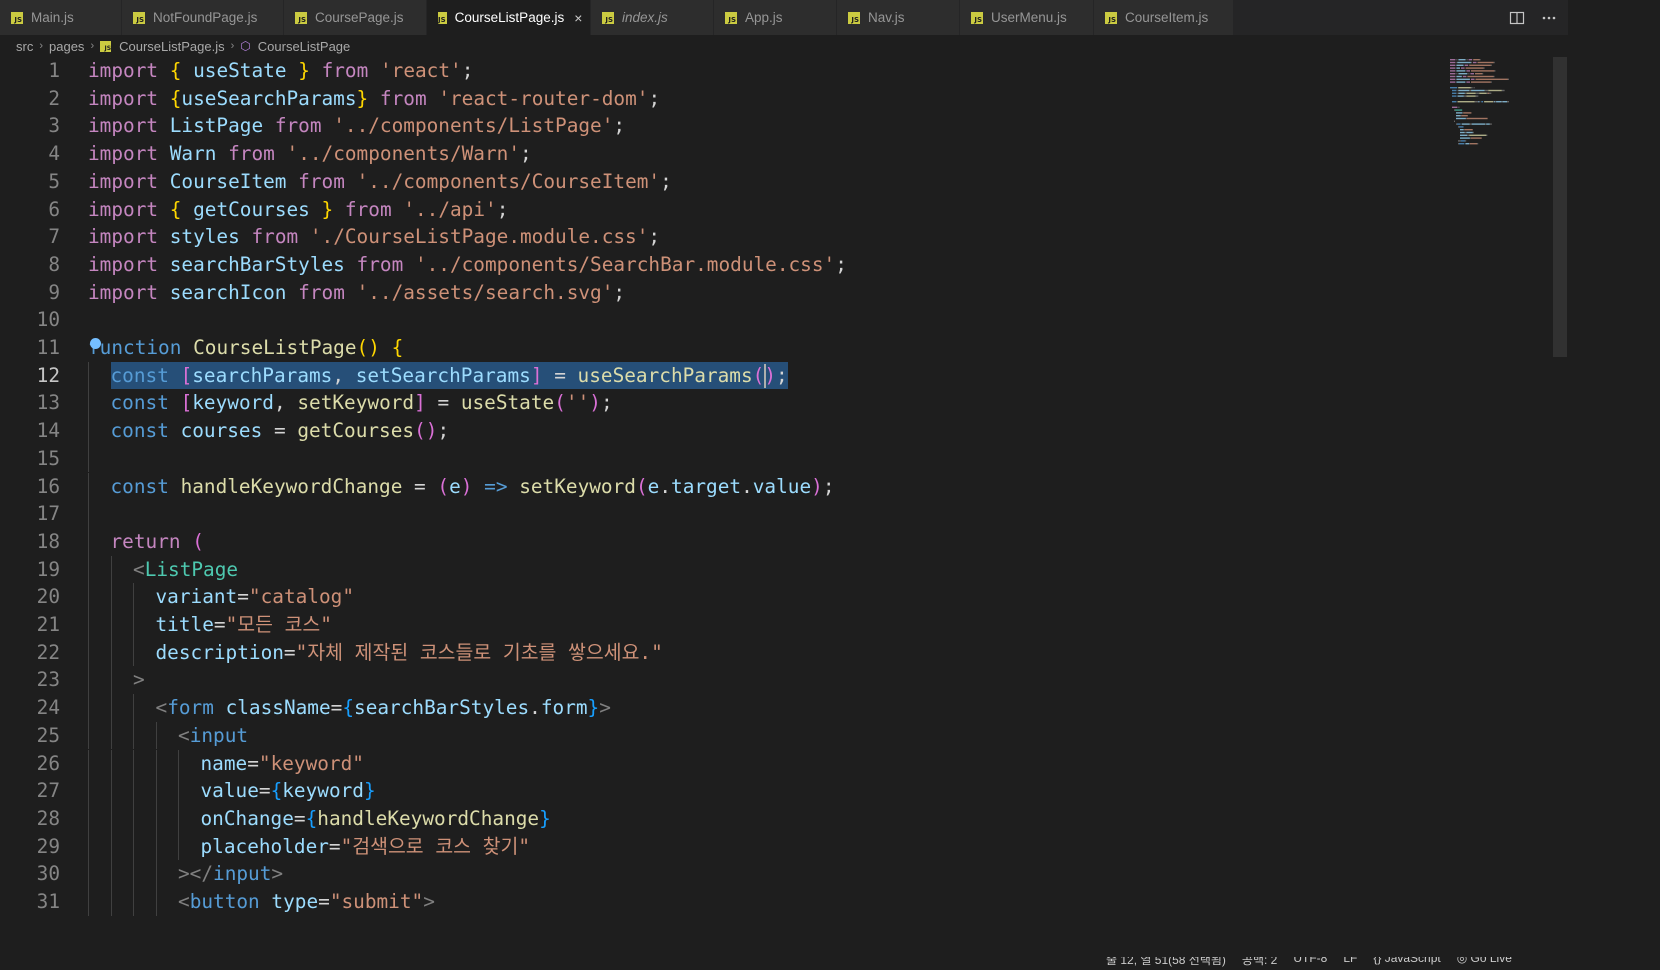 This screenshot has width=1660, height=970. I want to click on code-token: ., so click(747, 486).